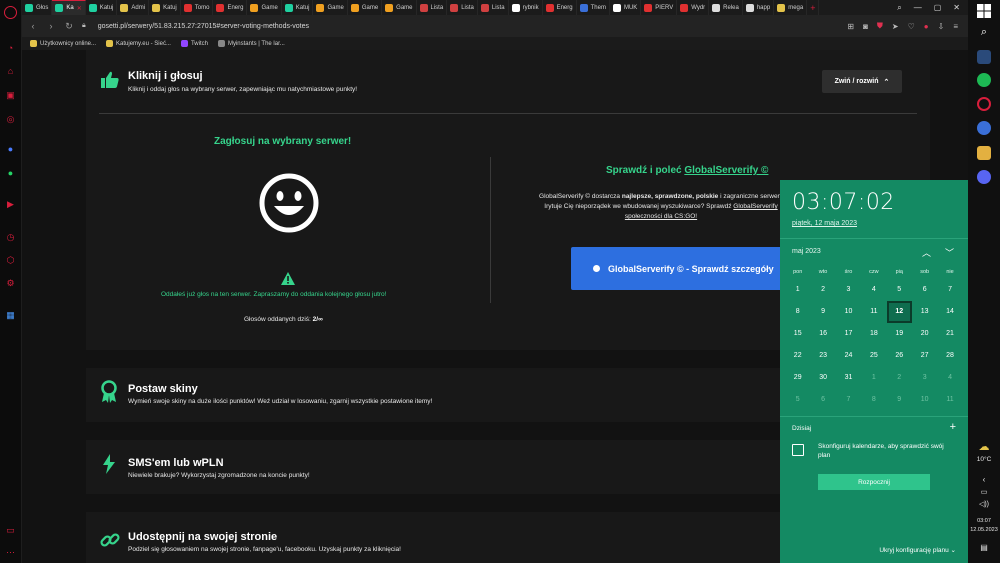  What do you see at coordinates (984, 492) in the screenshot?
I see `network-icon: ▭` at bounding box center [984, 492].